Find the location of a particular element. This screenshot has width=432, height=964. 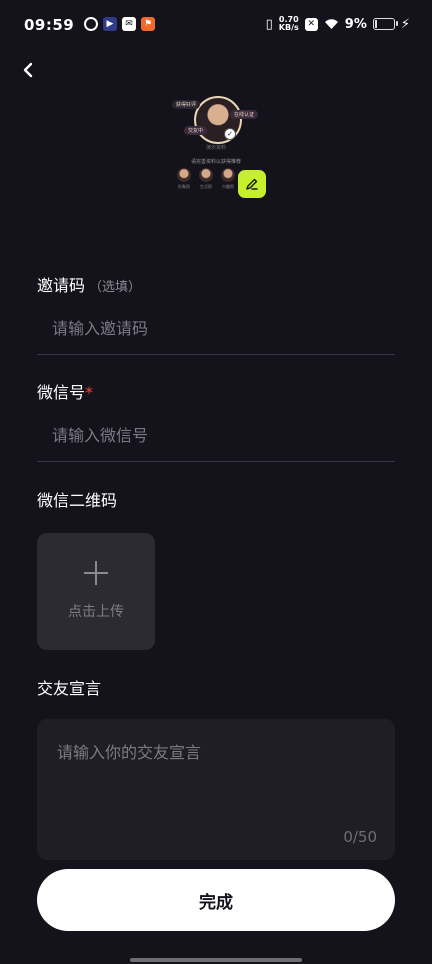

wechat-id-label: 微信号* is located at coordinates (65, 391).